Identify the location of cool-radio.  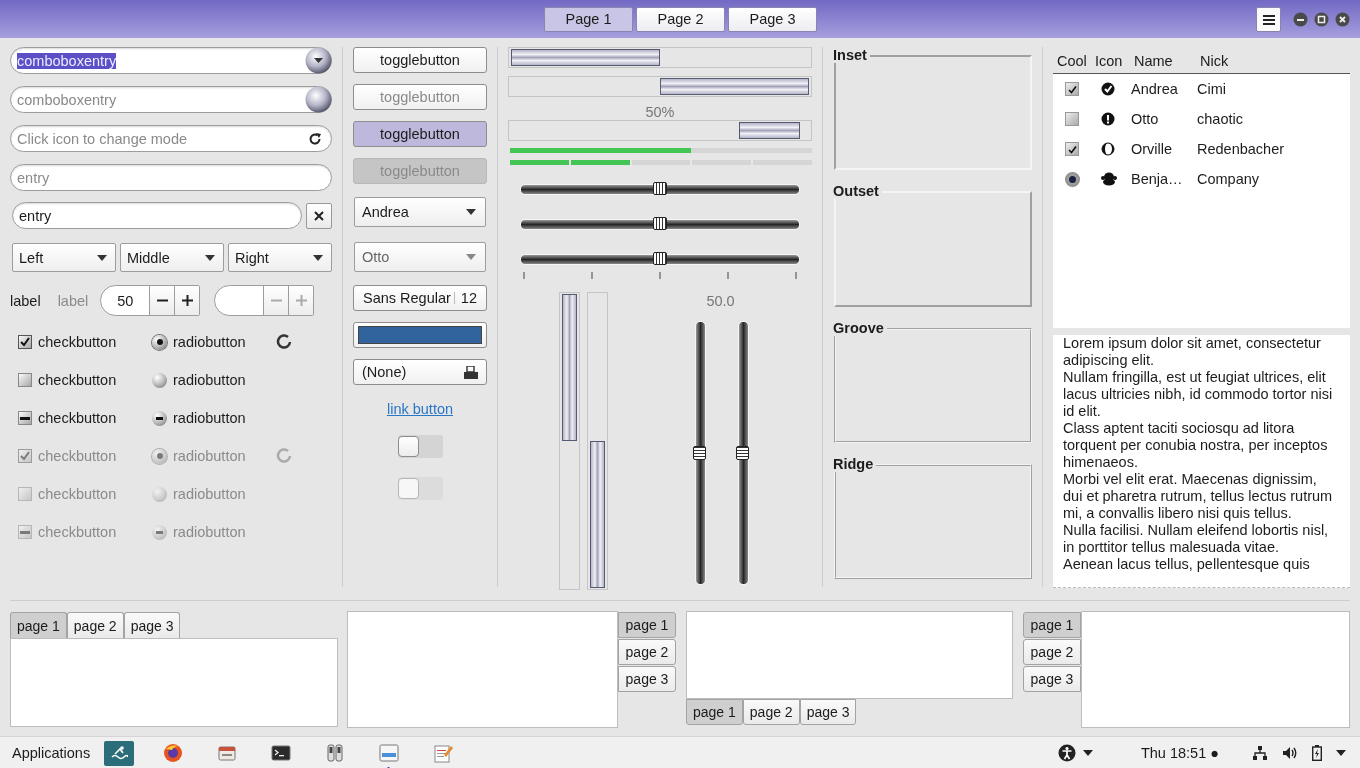
(1072, 179).